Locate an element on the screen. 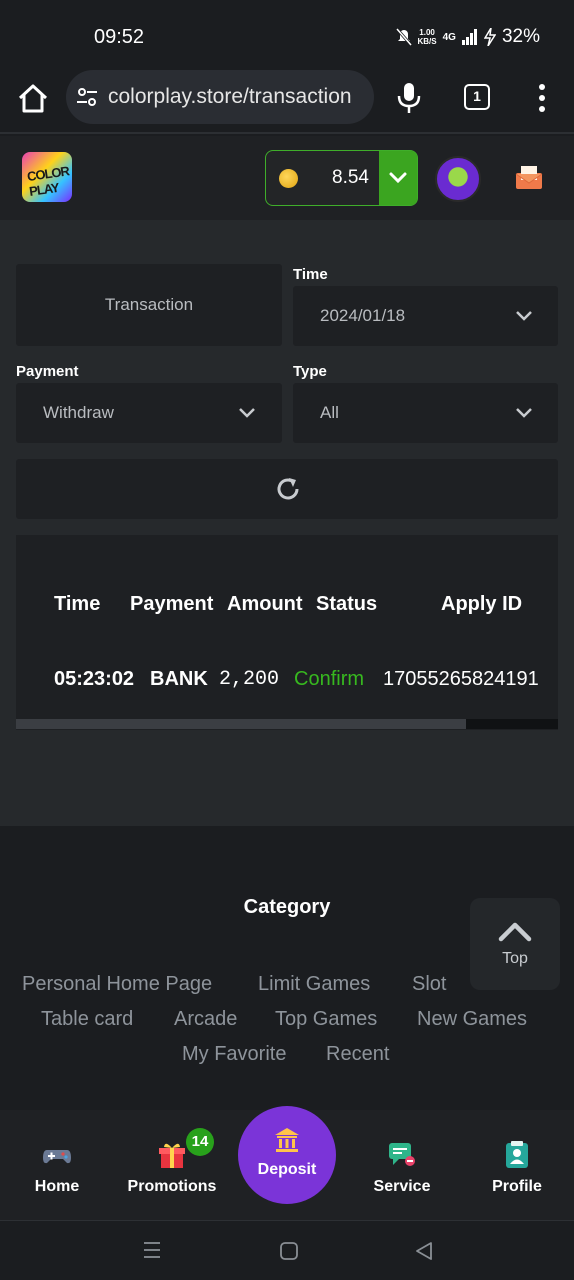 Image resolution: width=574 pixels, height=1280 pixels. home-icon is located at coordinates (33, 99).